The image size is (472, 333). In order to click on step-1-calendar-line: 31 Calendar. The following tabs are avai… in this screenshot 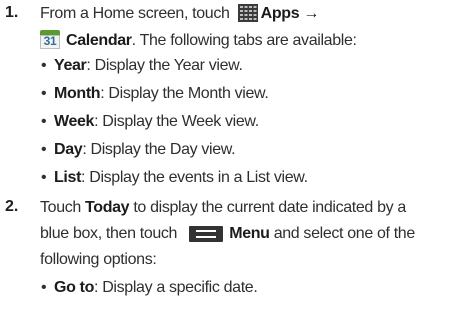, I will do `click(198, 40)`.